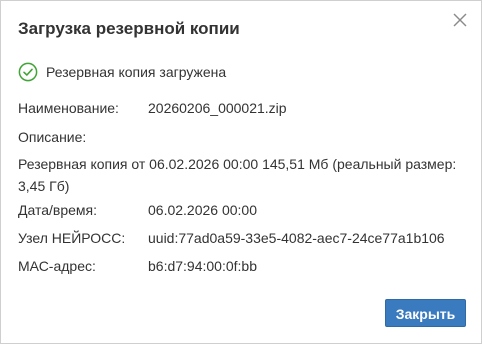  I want to click on name-value: 20260206_000021.zip, so click(217, 108).